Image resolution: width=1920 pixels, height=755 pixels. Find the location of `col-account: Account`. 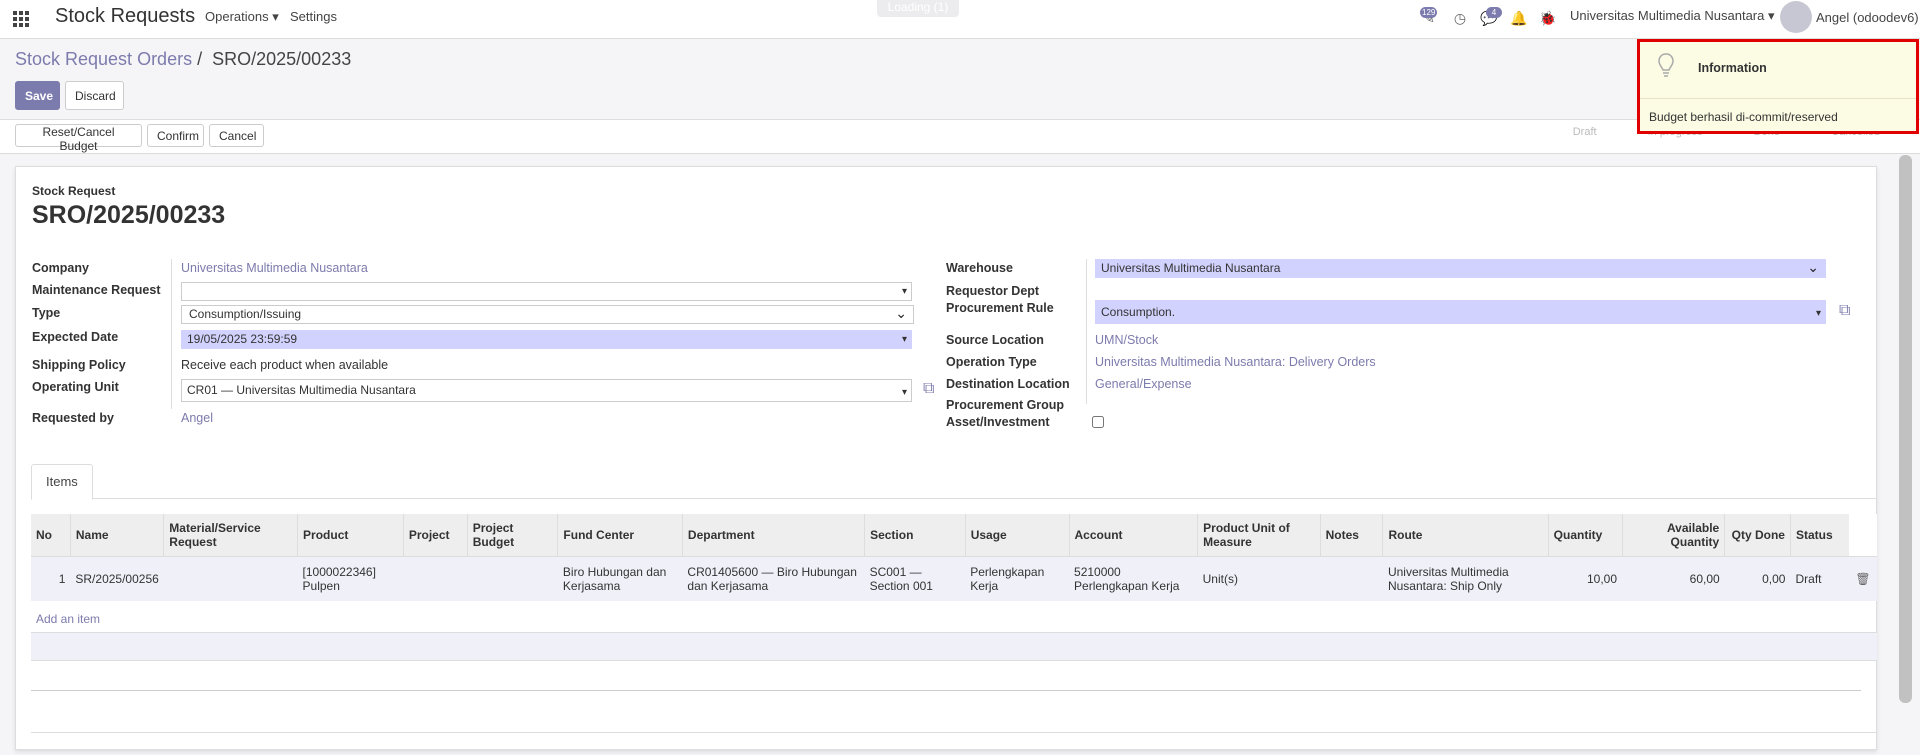

col-account: Account is located at coordinates (1133, 535).